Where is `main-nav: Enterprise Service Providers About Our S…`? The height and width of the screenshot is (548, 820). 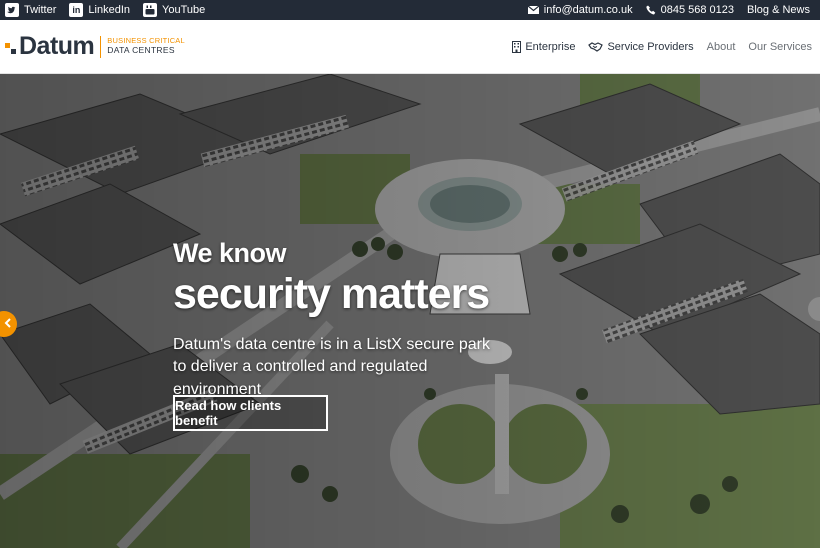 main-nav: Enterprise Service Providers About Our S… is located at coordinates (655, 46).